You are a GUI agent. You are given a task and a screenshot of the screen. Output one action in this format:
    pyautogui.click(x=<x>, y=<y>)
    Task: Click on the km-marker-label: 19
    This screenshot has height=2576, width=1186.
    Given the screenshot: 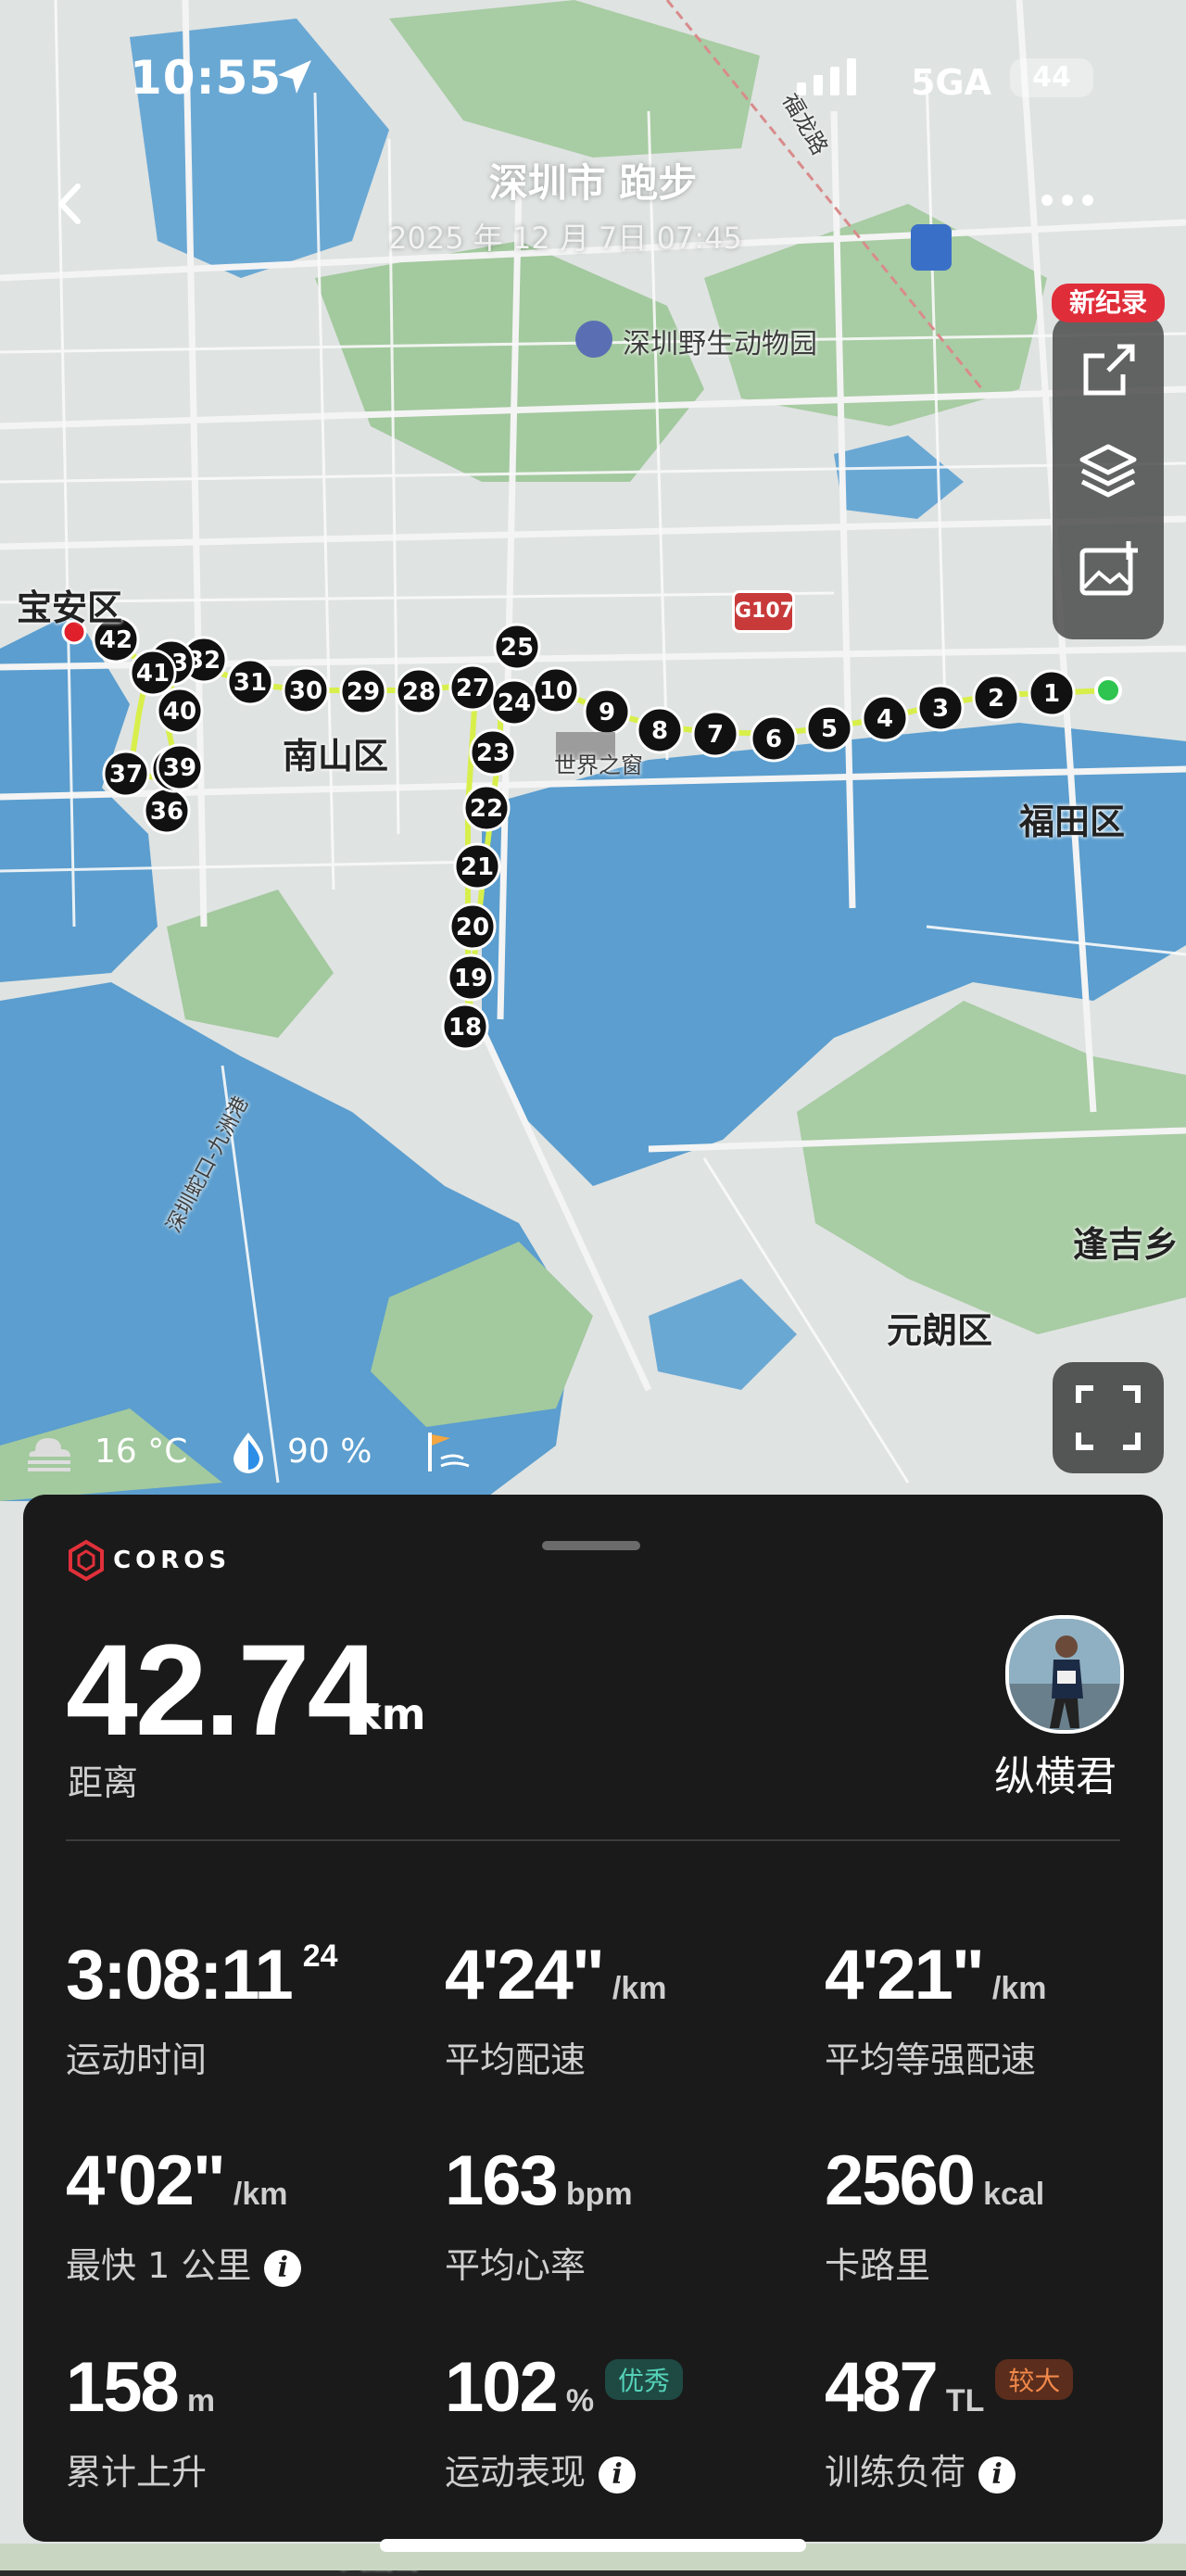 What is the action you would take?
    pyautogui.click(x=470, y=978)
    